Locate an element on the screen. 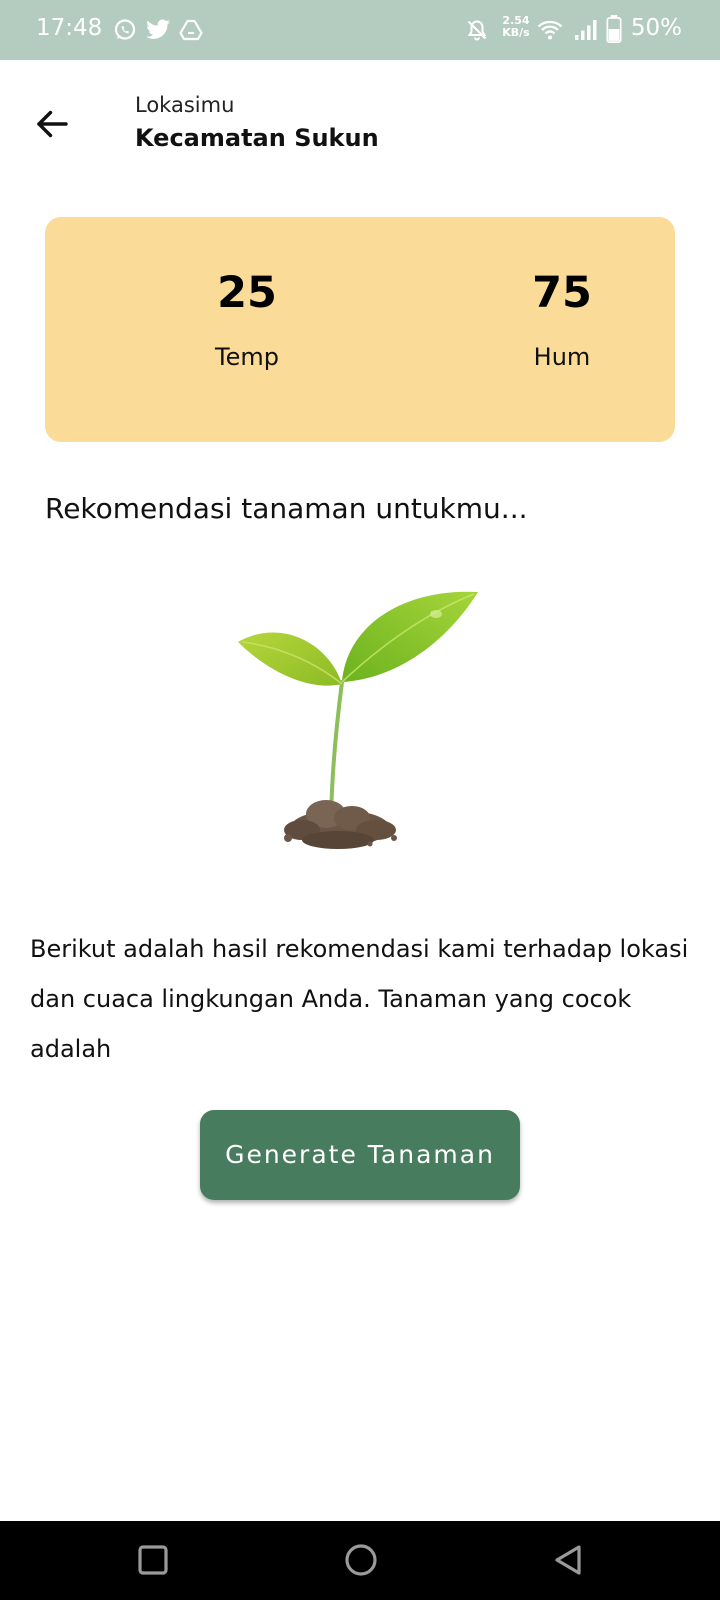 This screenshot has height=1600, width=720. whatsapp-icon is located at coordinates (125, 29).